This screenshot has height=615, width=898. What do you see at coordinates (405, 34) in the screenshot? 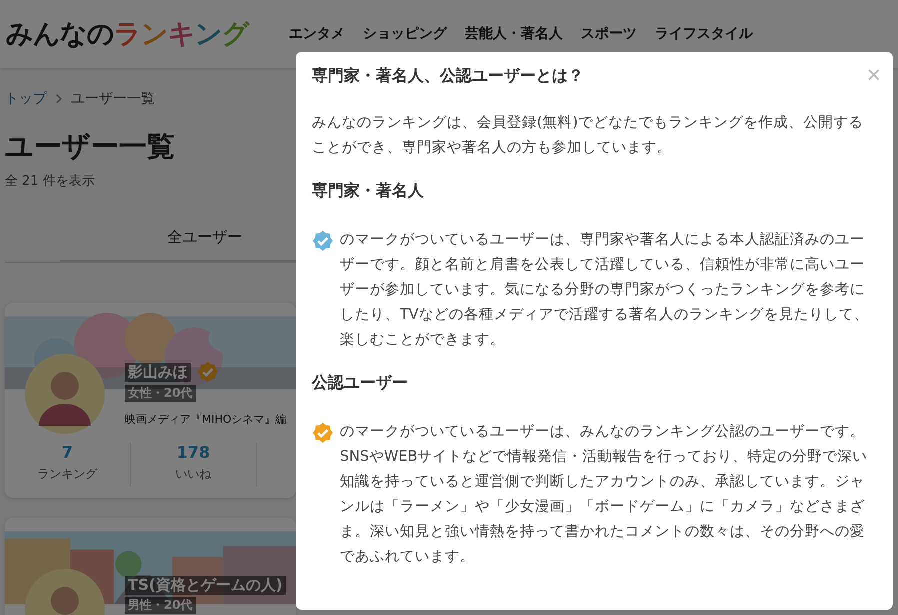
I see `nav-link: ショッピング` at bounding box center [405, 34].